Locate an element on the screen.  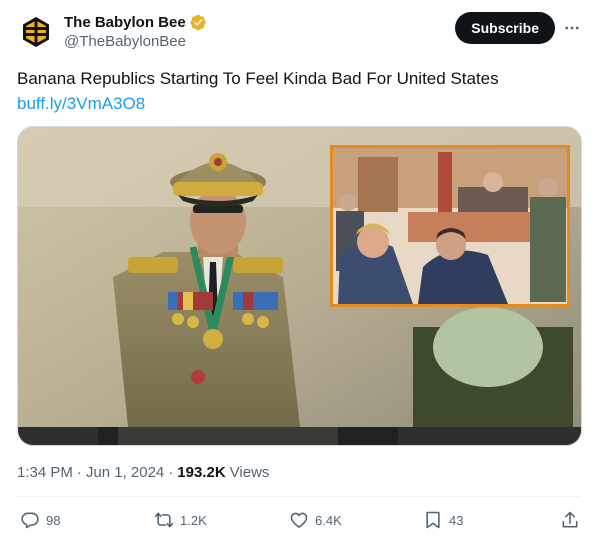
reply-button: 98 is located at coordinates (40, 520).